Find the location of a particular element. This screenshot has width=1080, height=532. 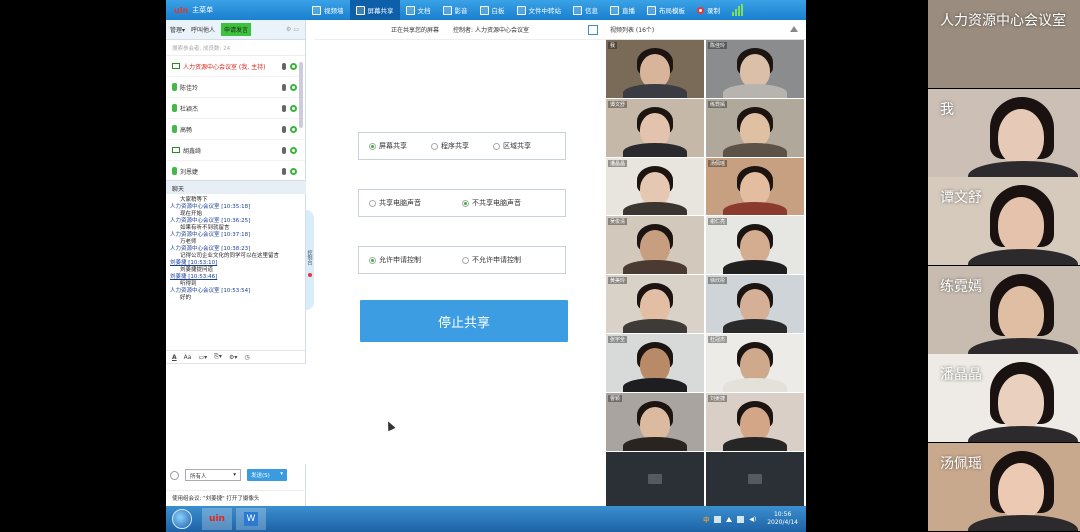

participant-face is located at coordinates (655, 188).